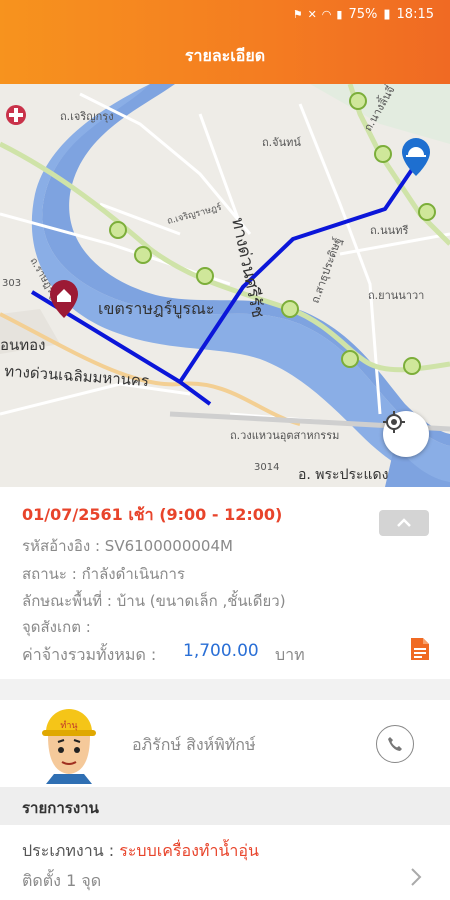  Describe the element at coordinates (168, 546) in the screenshot. I see `ref-value: SV6100000004M` at that location.